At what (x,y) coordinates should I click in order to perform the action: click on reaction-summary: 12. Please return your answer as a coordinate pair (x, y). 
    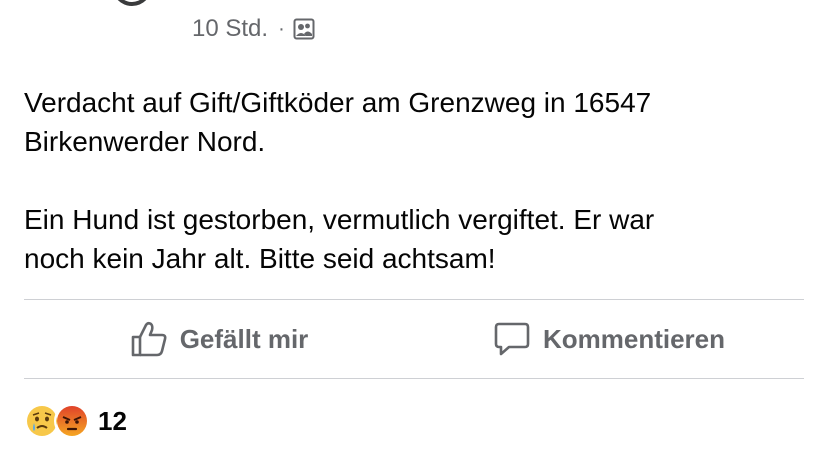
    Looking at the image, I should click on (75, 421).